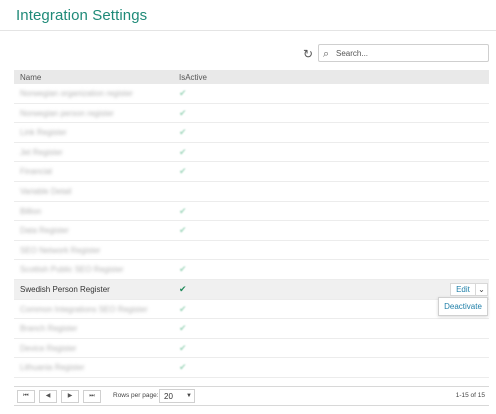 Image resolution: width=496 pixels, height=414 pixels. What do you see at coordinates (52, 368) in the screenshot?
I see `row-name: Lithuania Register` at bounding box center [52, 368].